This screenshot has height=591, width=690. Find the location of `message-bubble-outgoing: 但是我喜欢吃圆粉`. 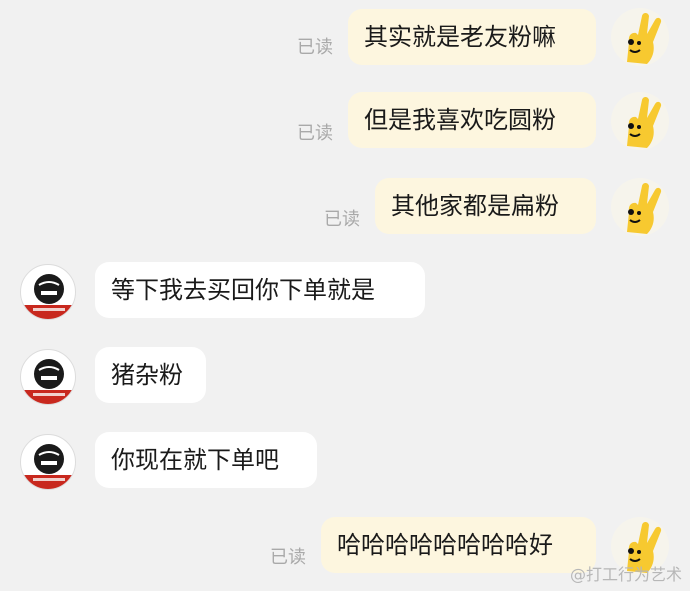

message-bubble-outgoing: 但是我喜欢吃圆粉 is located at coordinates (472, 120).